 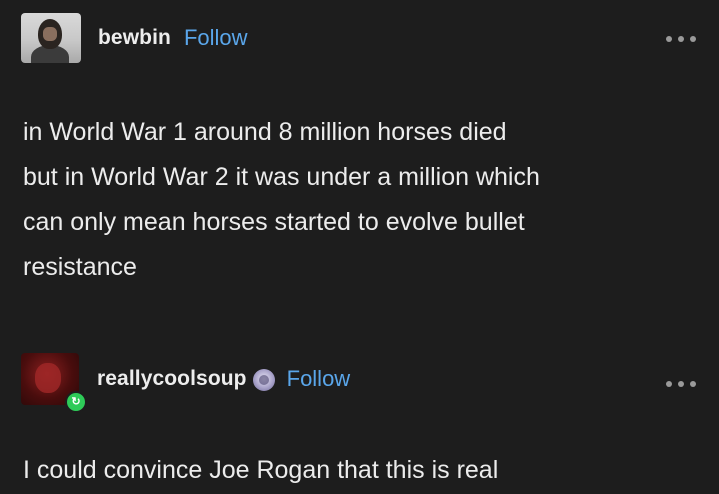 I want to click on avatar-face, so click(x=50, y=34).